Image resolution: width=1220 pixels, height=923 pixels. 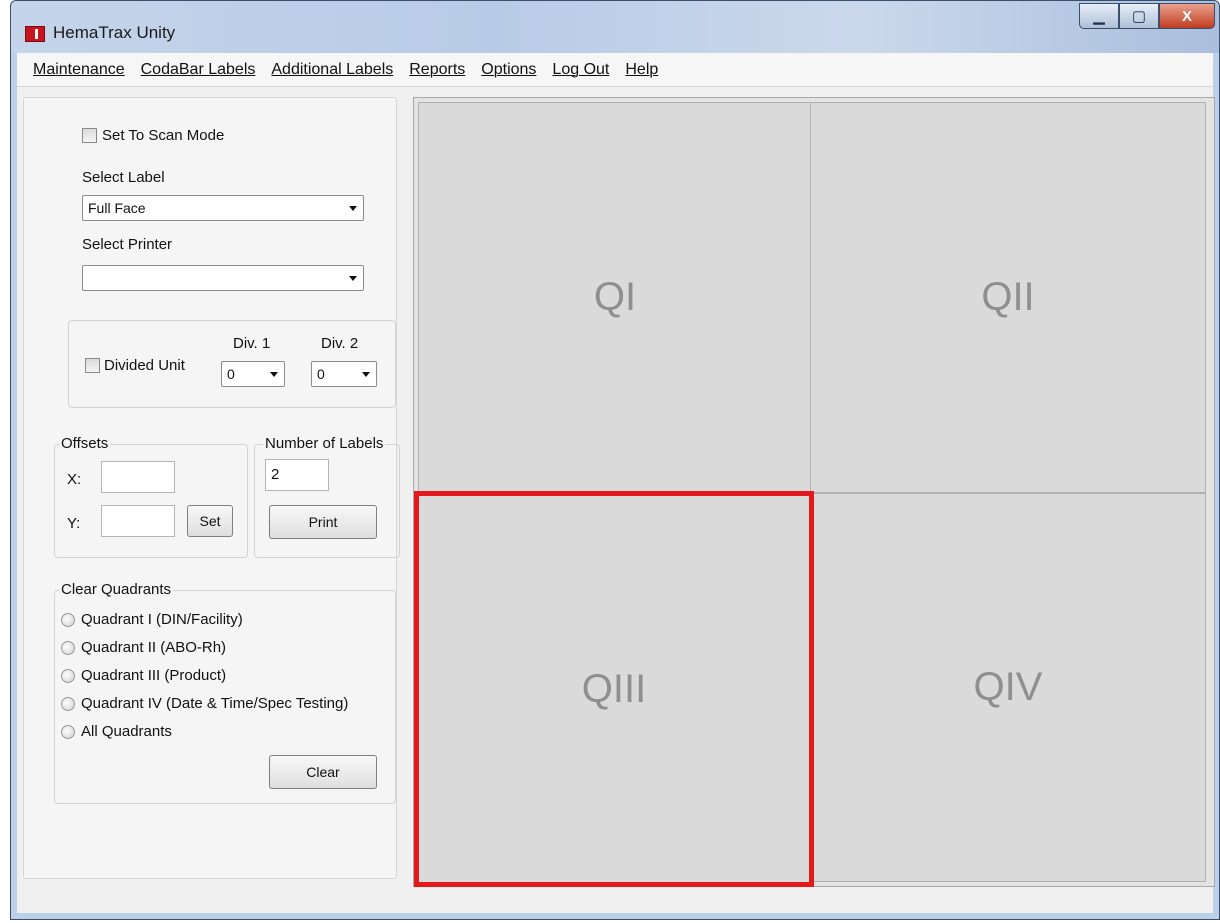 What do you see at coordinates (231, 374) in the screenshot?
I see `div1-value: 0` at bounding box center [231, 374].